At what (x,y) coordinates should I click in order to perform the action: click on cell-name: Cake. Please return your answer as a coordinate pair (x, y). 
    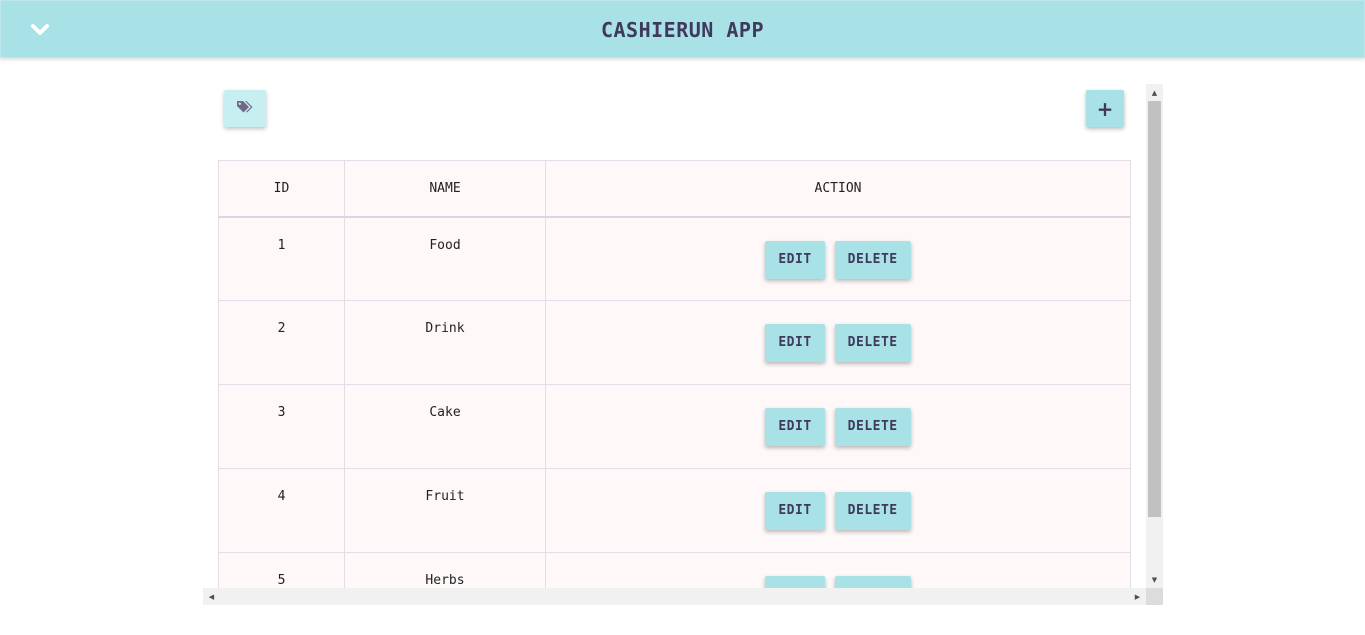
    Looking at the image, I should click on (445, 426).